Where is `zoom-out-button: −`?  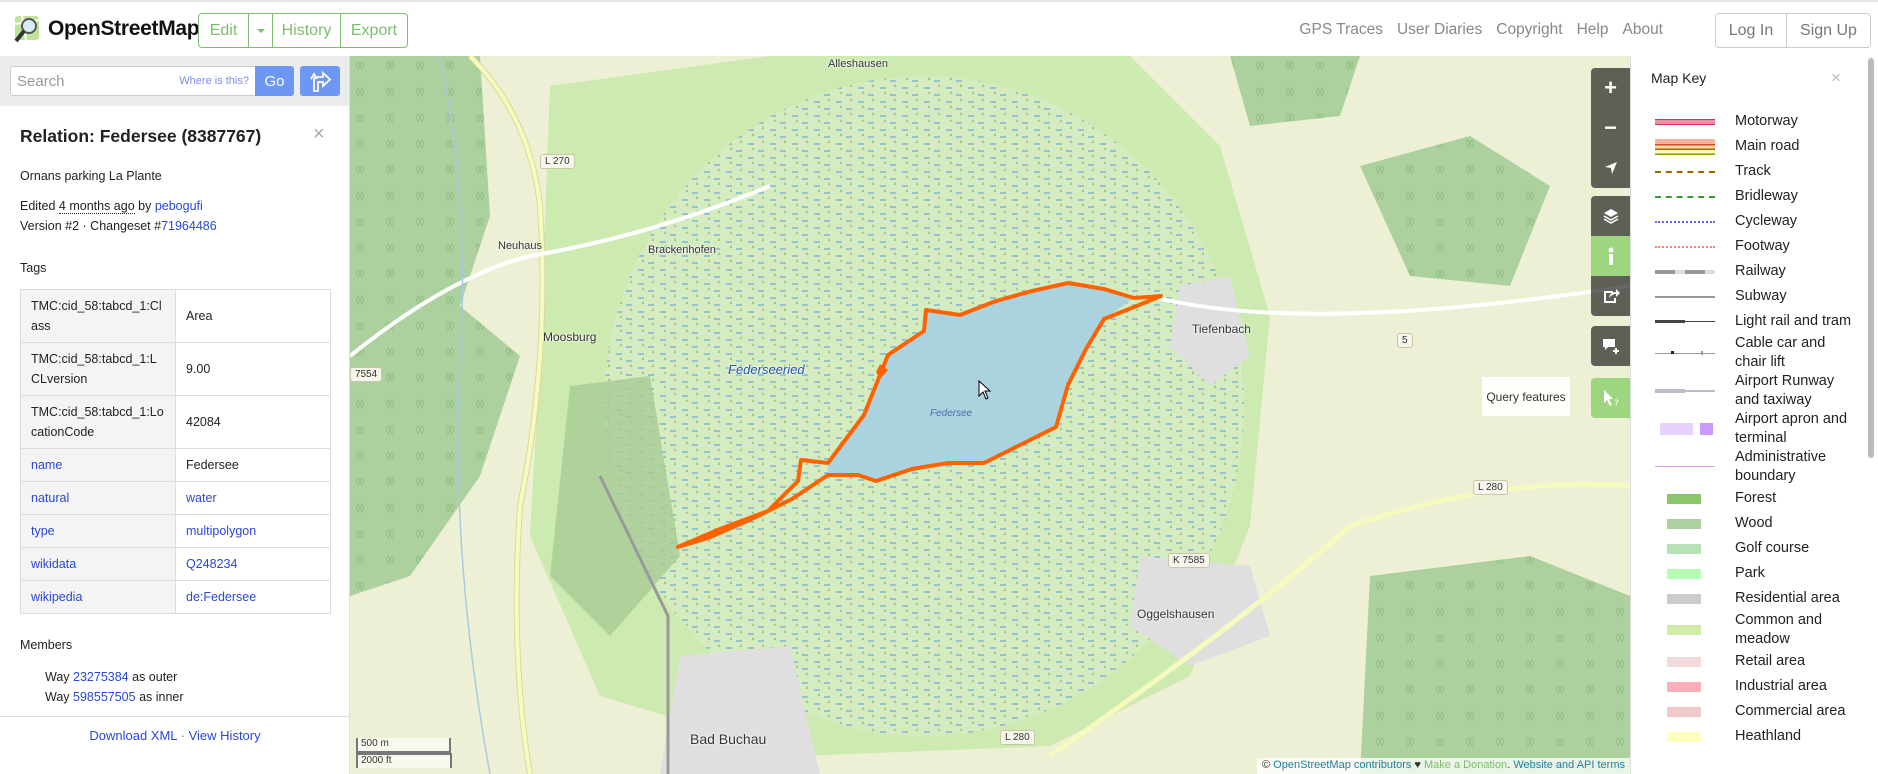 zoom-out-button: − is located at coordinates (1610, 128).